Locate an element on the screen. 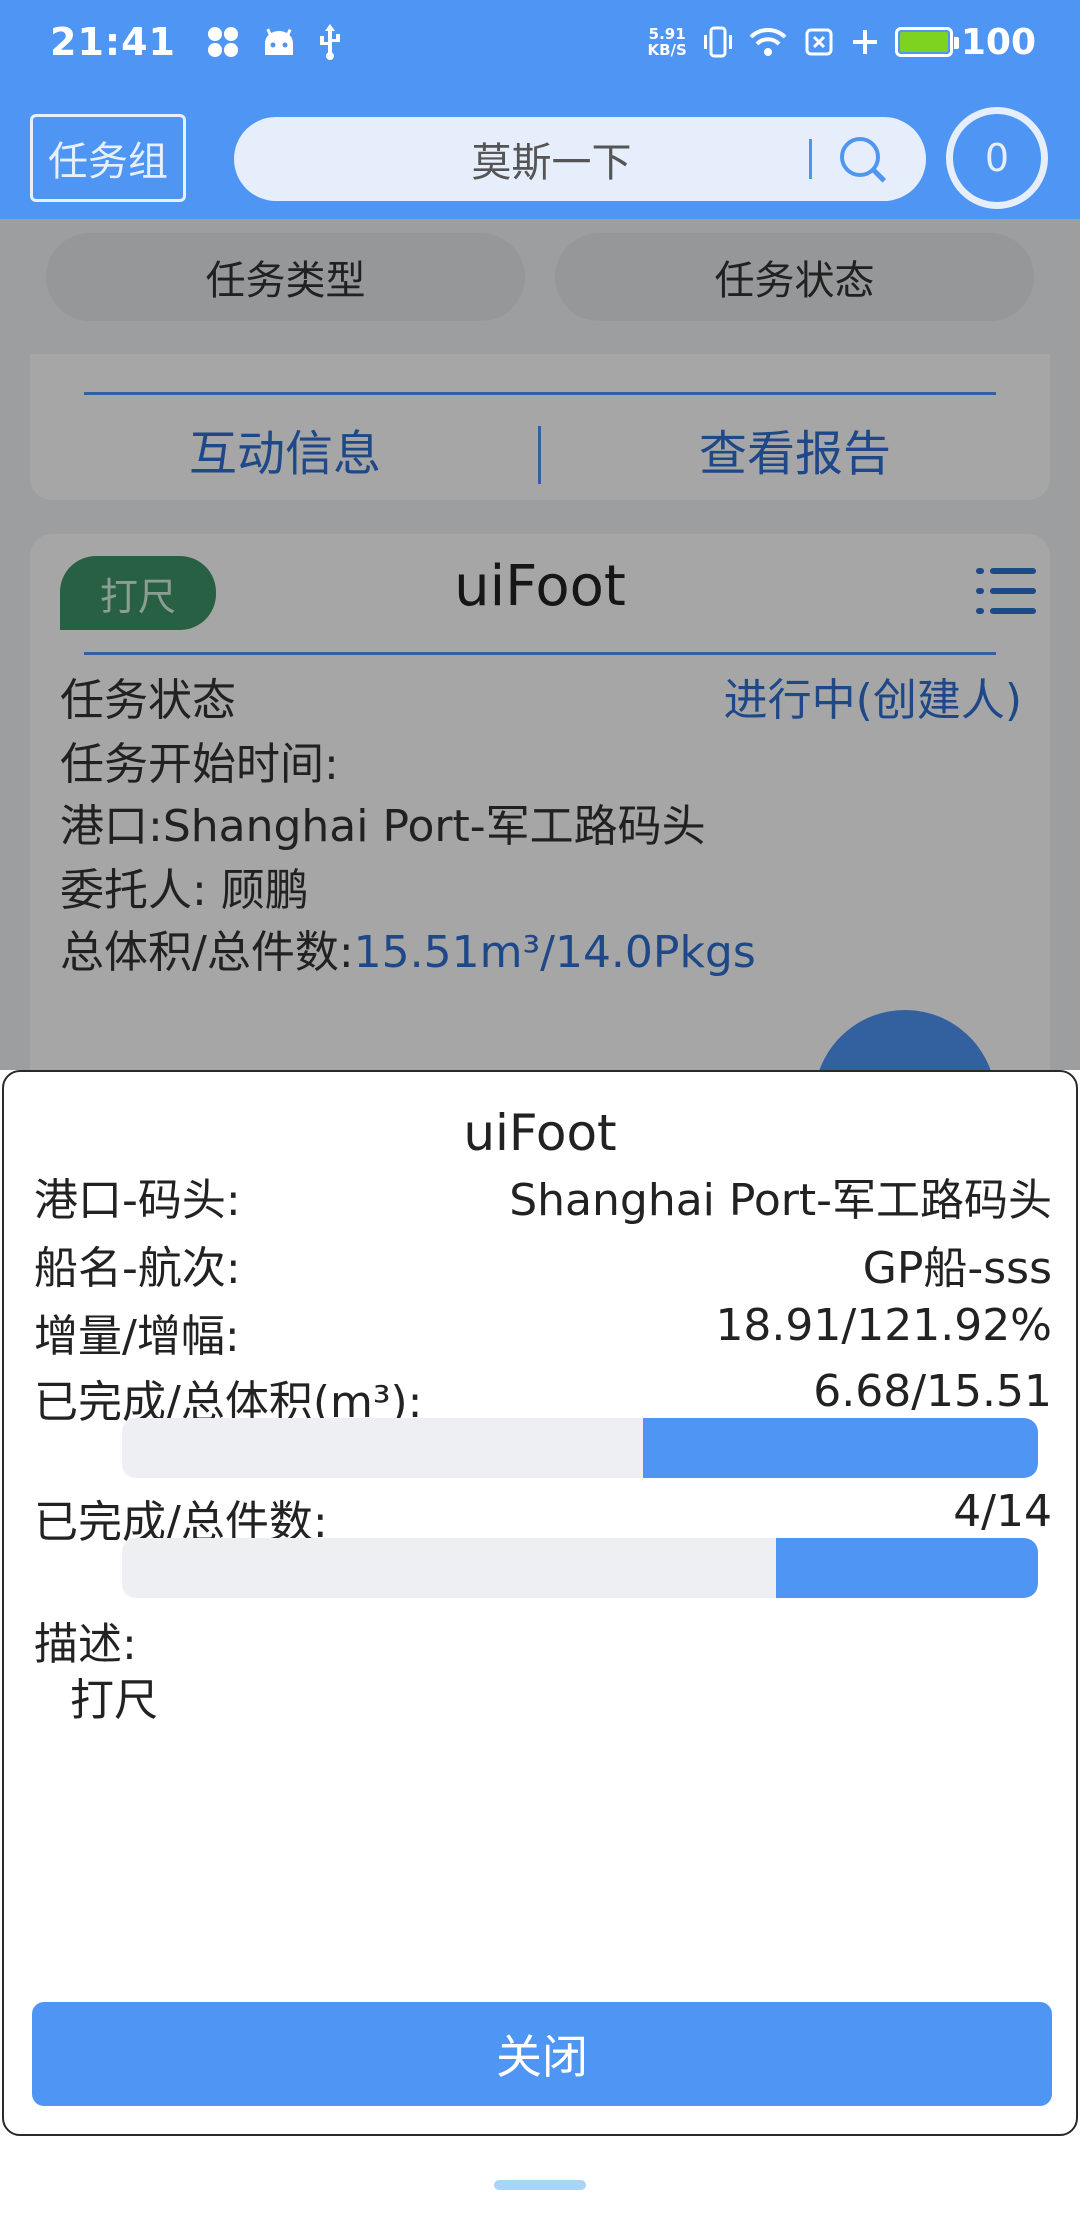 The width and height of the screenshot is (1080, 2232). increment-value: 18.91/121.92% is located at coordinates (883, 1325).